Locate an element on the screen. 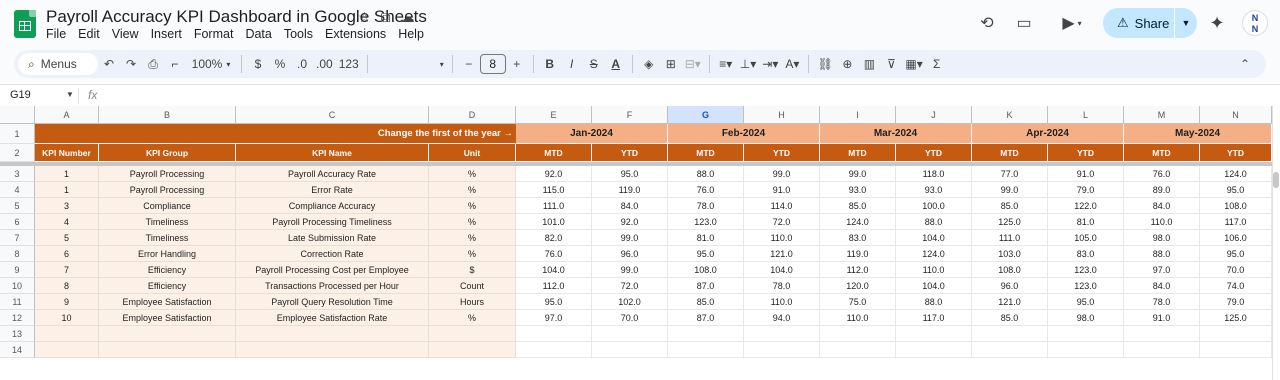  kpi-name-cell: Payroll Accuracy Rate is located at coordinates (332, 174).